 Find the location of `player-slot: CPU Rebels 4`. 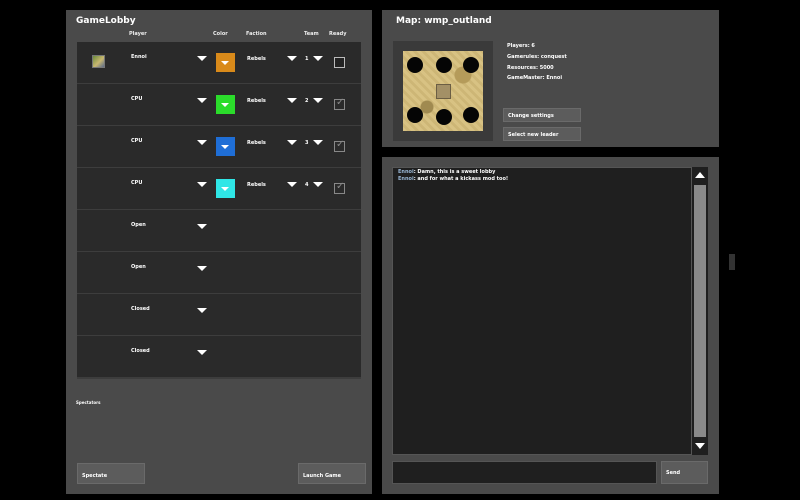

player-slot: CPU Rebels 4 is located at coordinates (219, 188).